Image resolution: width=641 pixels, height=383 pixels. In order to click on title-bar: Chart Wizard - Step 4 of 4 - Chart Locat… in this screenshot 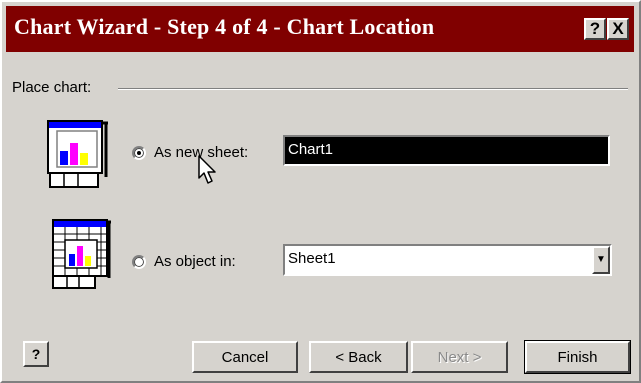, I will do `click(320, 29)`.